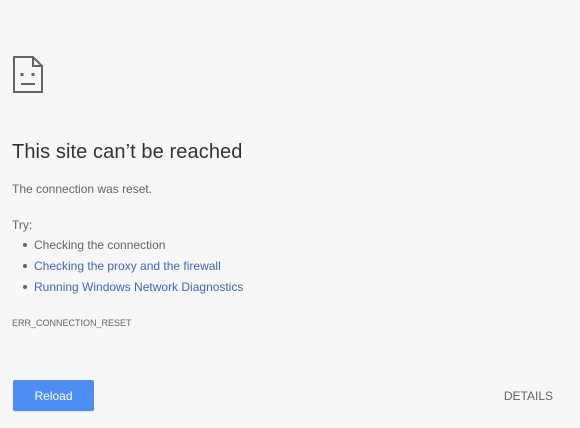 The height and width of the screenshot is (428, 580). I want to click on sad-page-icon, so click(29, 75).